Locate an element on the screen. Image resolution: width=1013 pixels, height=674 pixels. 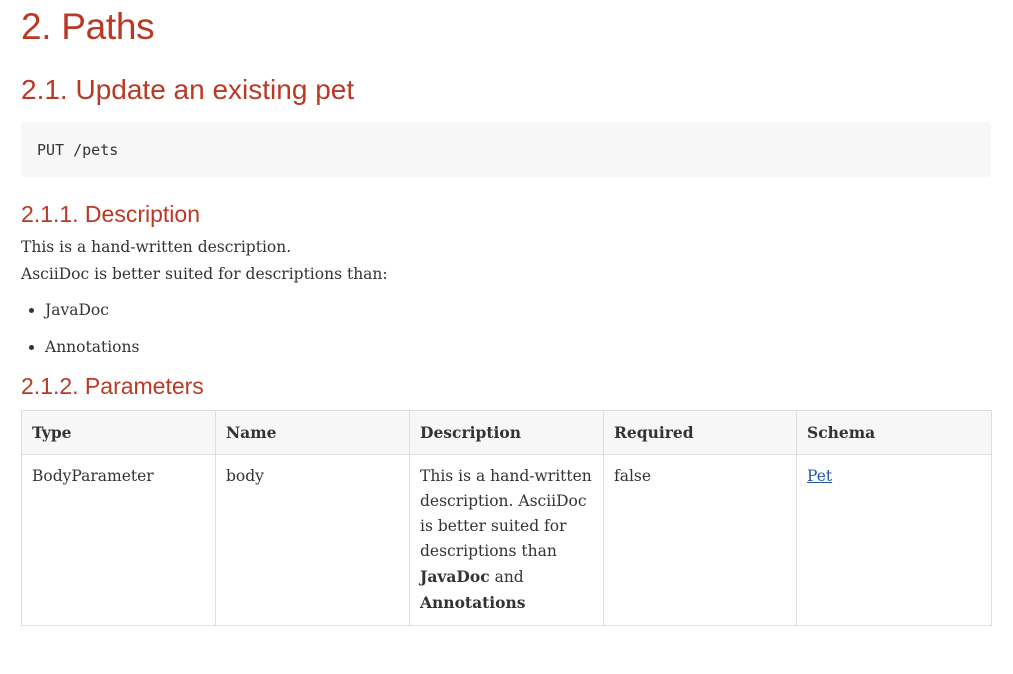
column-header-schema: Schema is located at coordinates (894, 432).